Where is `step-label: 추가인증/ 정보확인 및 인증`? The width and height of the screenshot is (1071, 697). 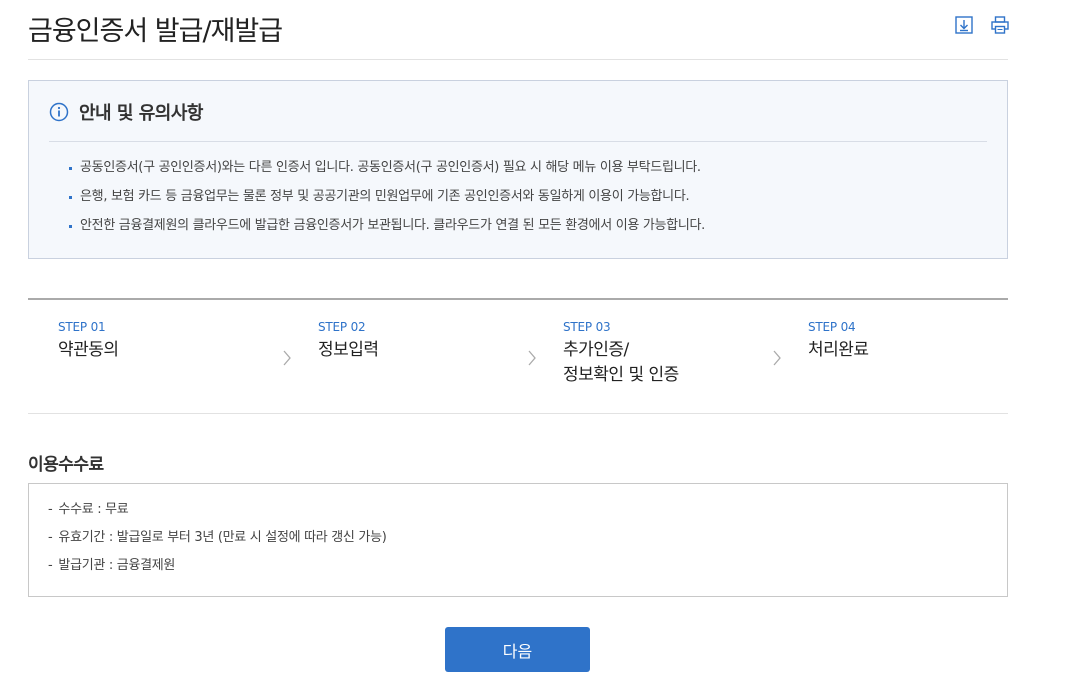 step-label: 추가인증/ 정보확인 및 인증 is located at coordinates (621, 362).